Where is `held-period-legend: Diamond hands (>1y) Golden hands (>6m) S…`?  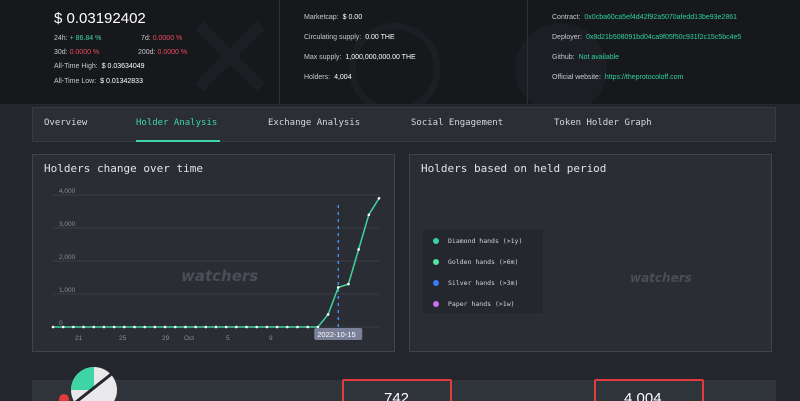
held-period-legend: Diamond hands (>1y) Golden hands (>6m) S… is located at coordinates (483, 271).